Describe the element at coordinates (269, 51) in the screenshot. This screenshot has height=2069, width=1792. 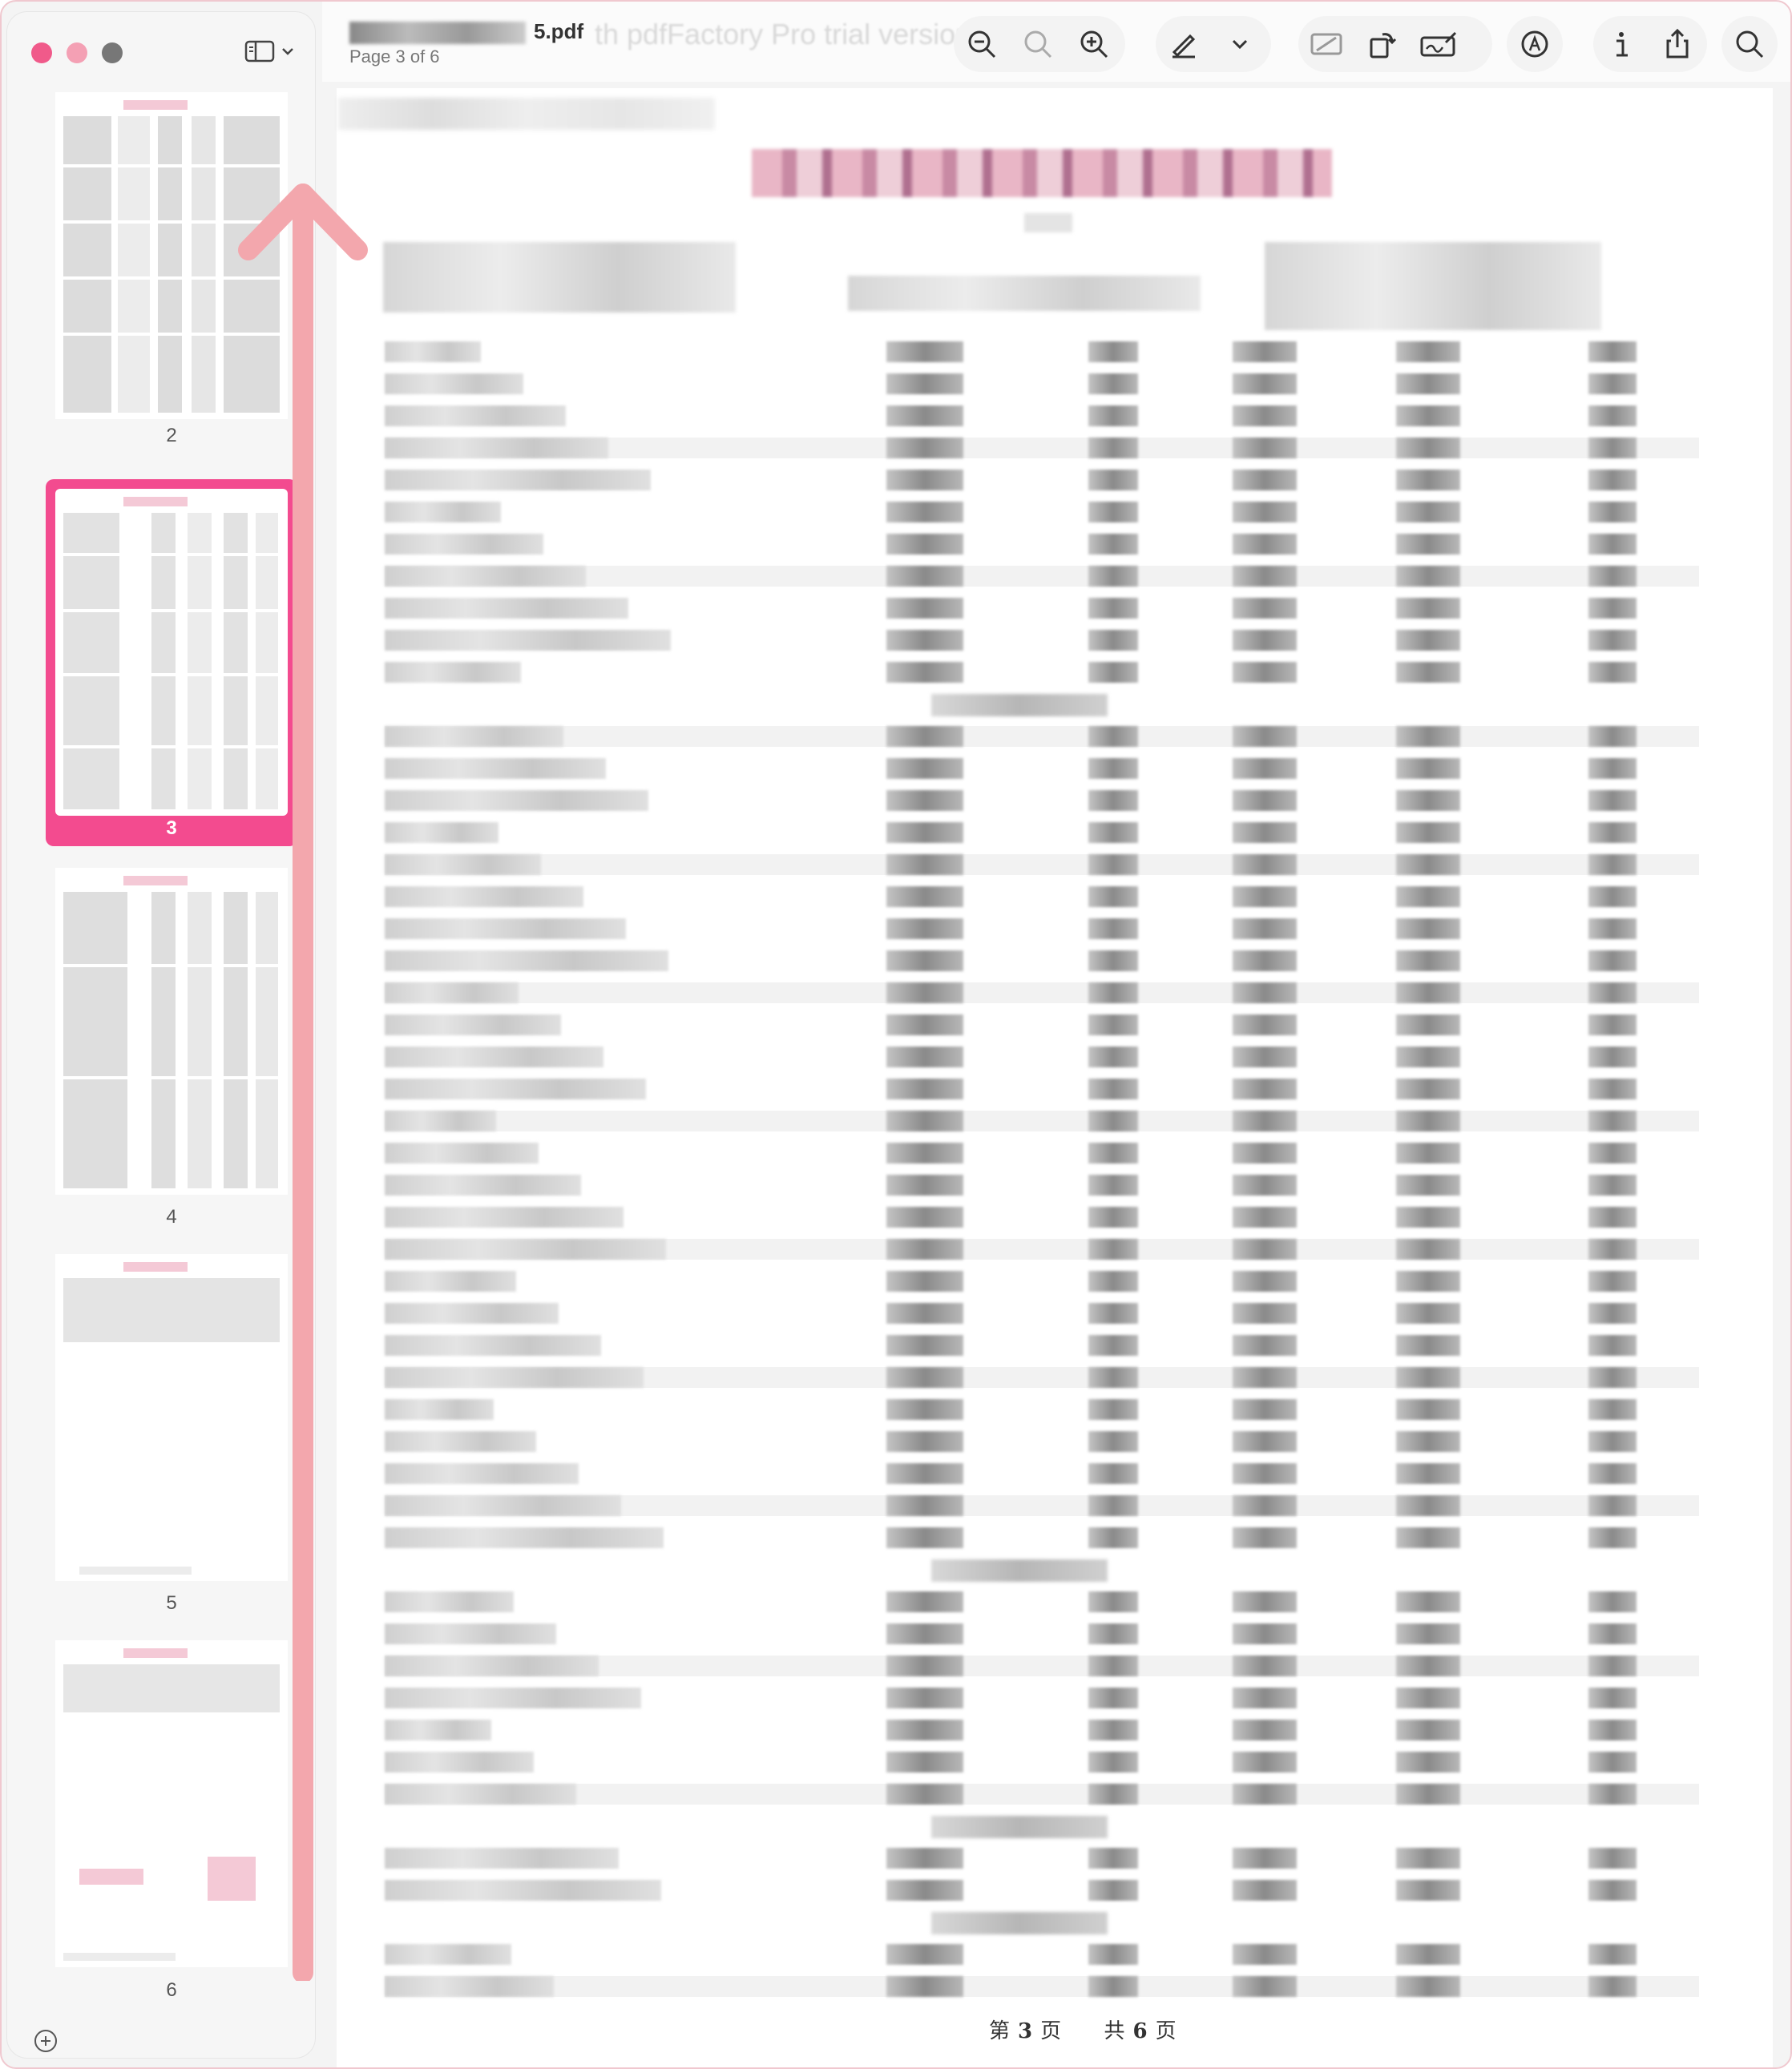
I see `sidebar-toggle-button` at that location.